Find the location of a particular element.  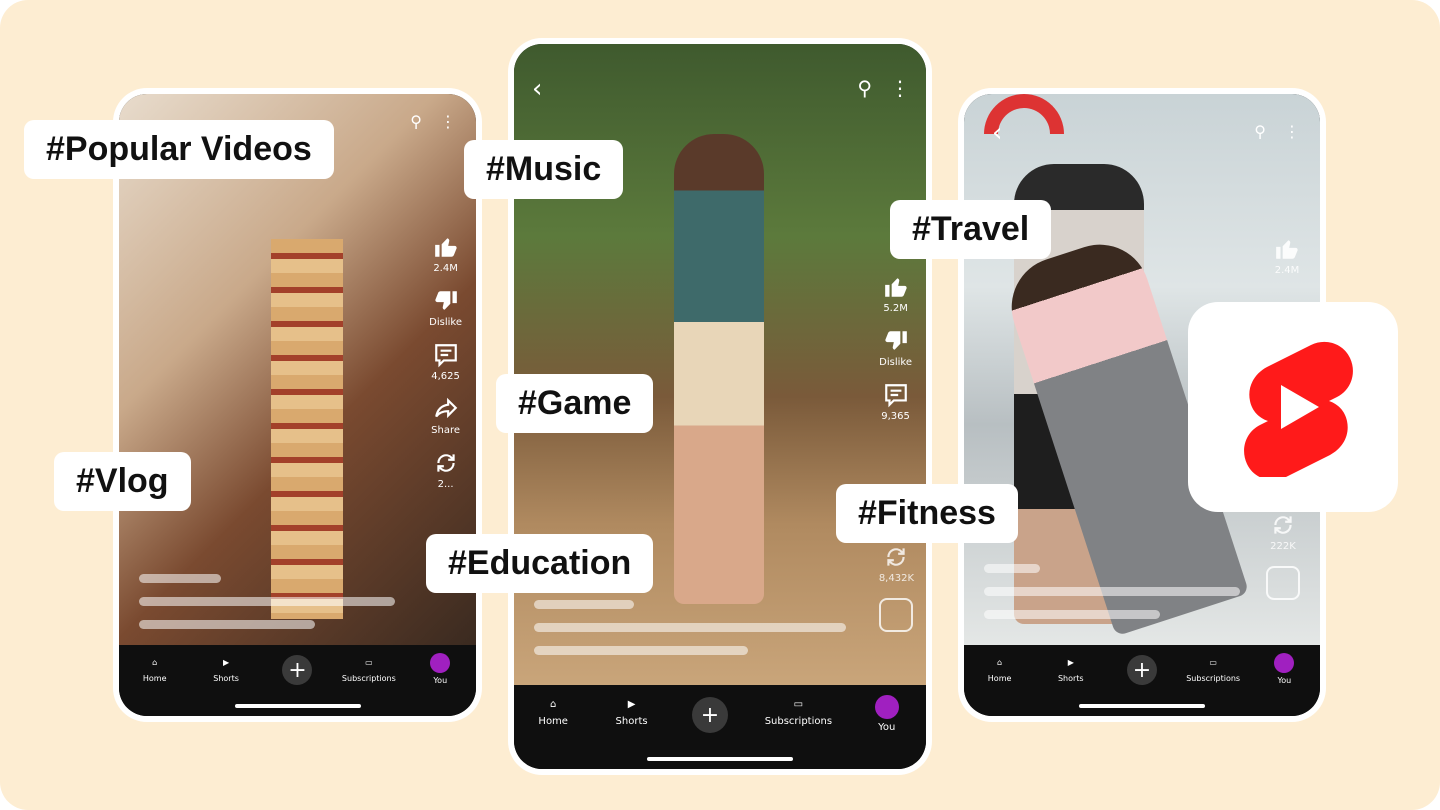

remix-button: 222K is located at coordinates (1283, 532).